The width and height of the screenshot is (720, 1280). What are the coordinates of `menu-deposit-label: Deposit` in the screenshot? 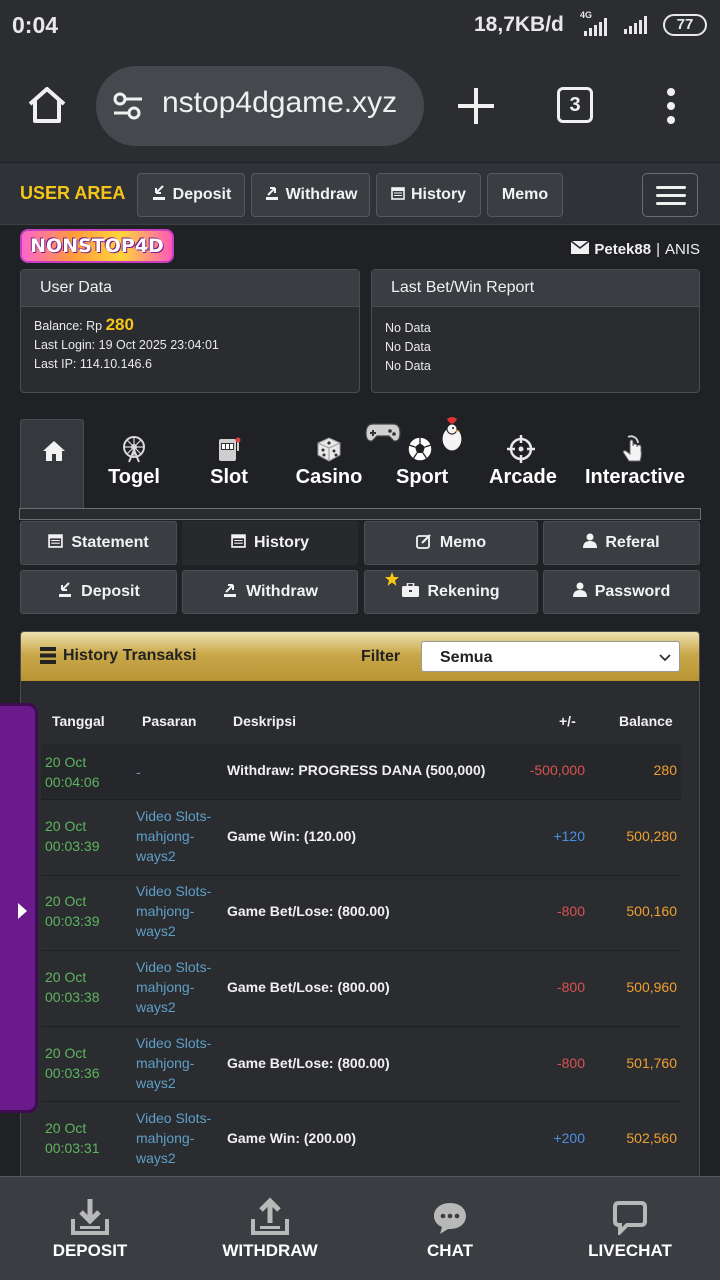 It's located at (110, 591).